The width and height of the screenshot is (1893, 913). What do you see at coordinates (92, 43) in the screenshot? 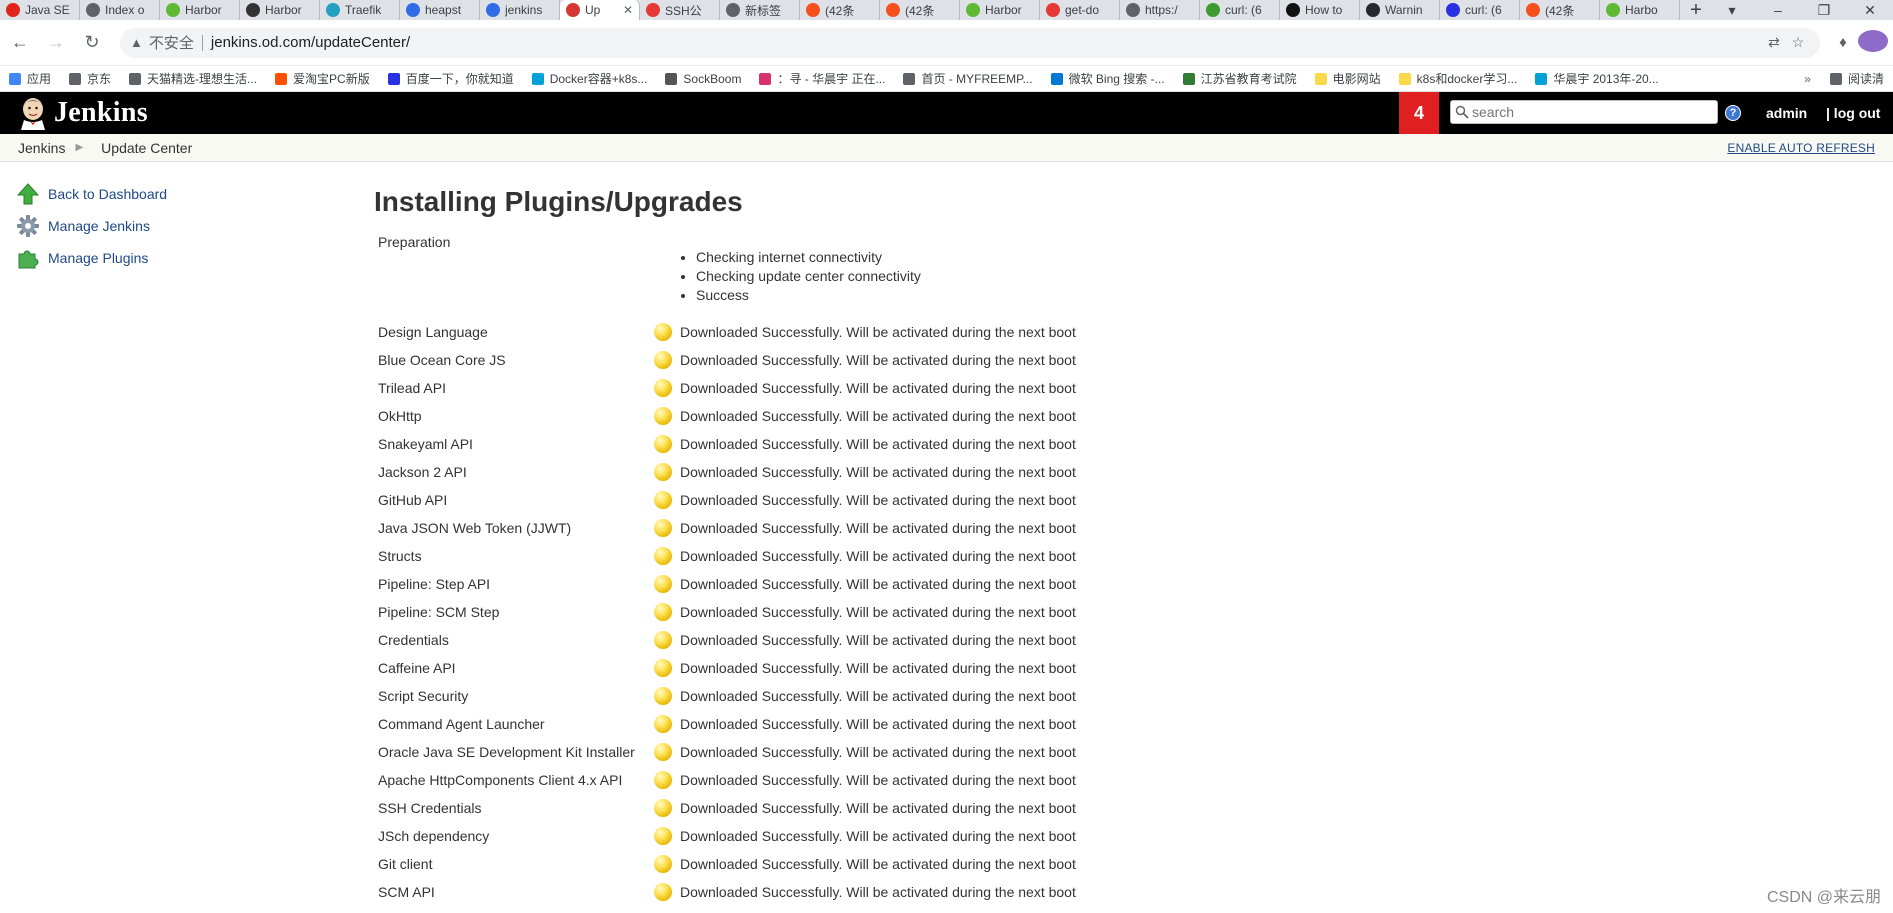
I see `reload-icon: ↻` at bounding box center [92, 43].